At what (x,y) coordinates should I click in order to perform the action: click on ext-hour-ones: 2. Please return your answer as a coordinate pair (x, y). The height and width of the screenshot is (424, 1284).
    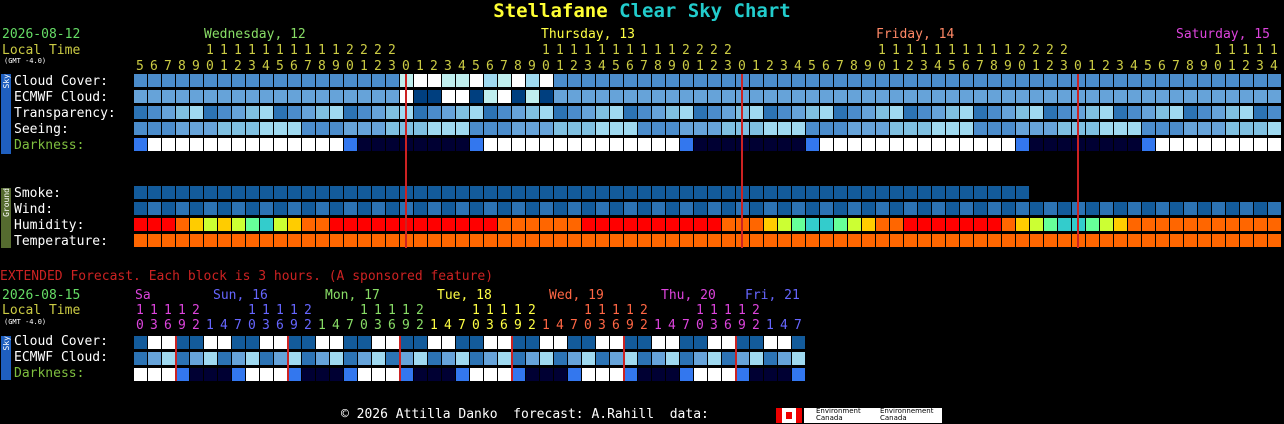
    Looking at the image, I should click on (756, 325).